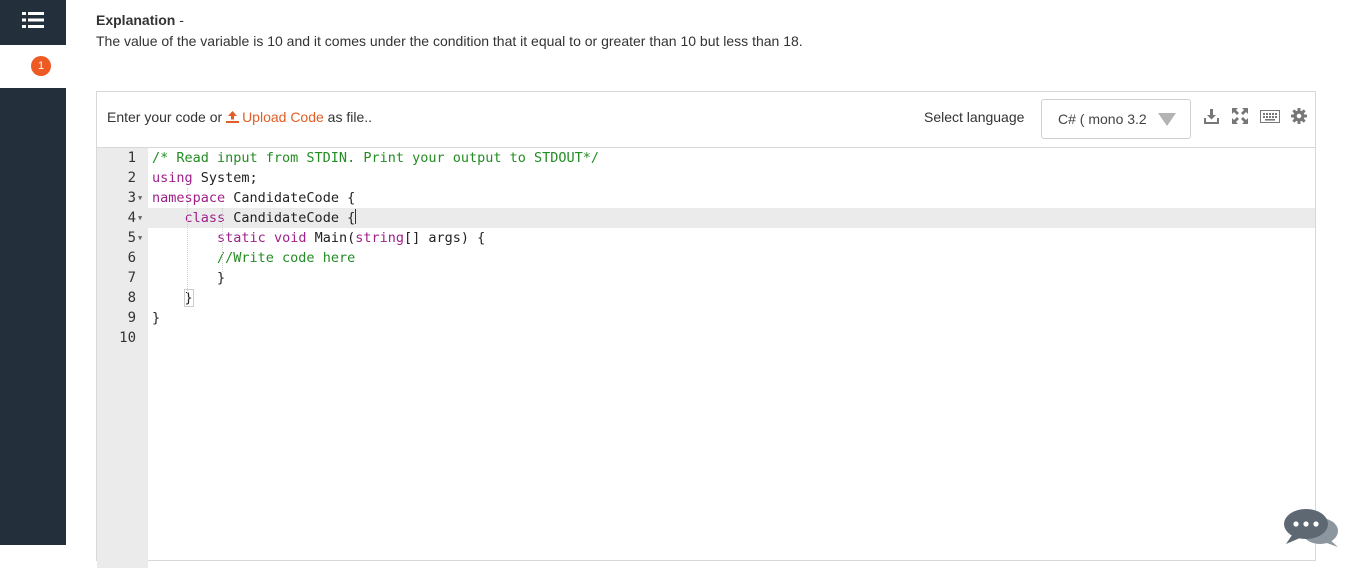 The height and width of the screenshot is (568, 1345). What do you see at coordinates (131, 178) in the screenshot?
I see `line-number: 2` at bounding box center [131, 178].